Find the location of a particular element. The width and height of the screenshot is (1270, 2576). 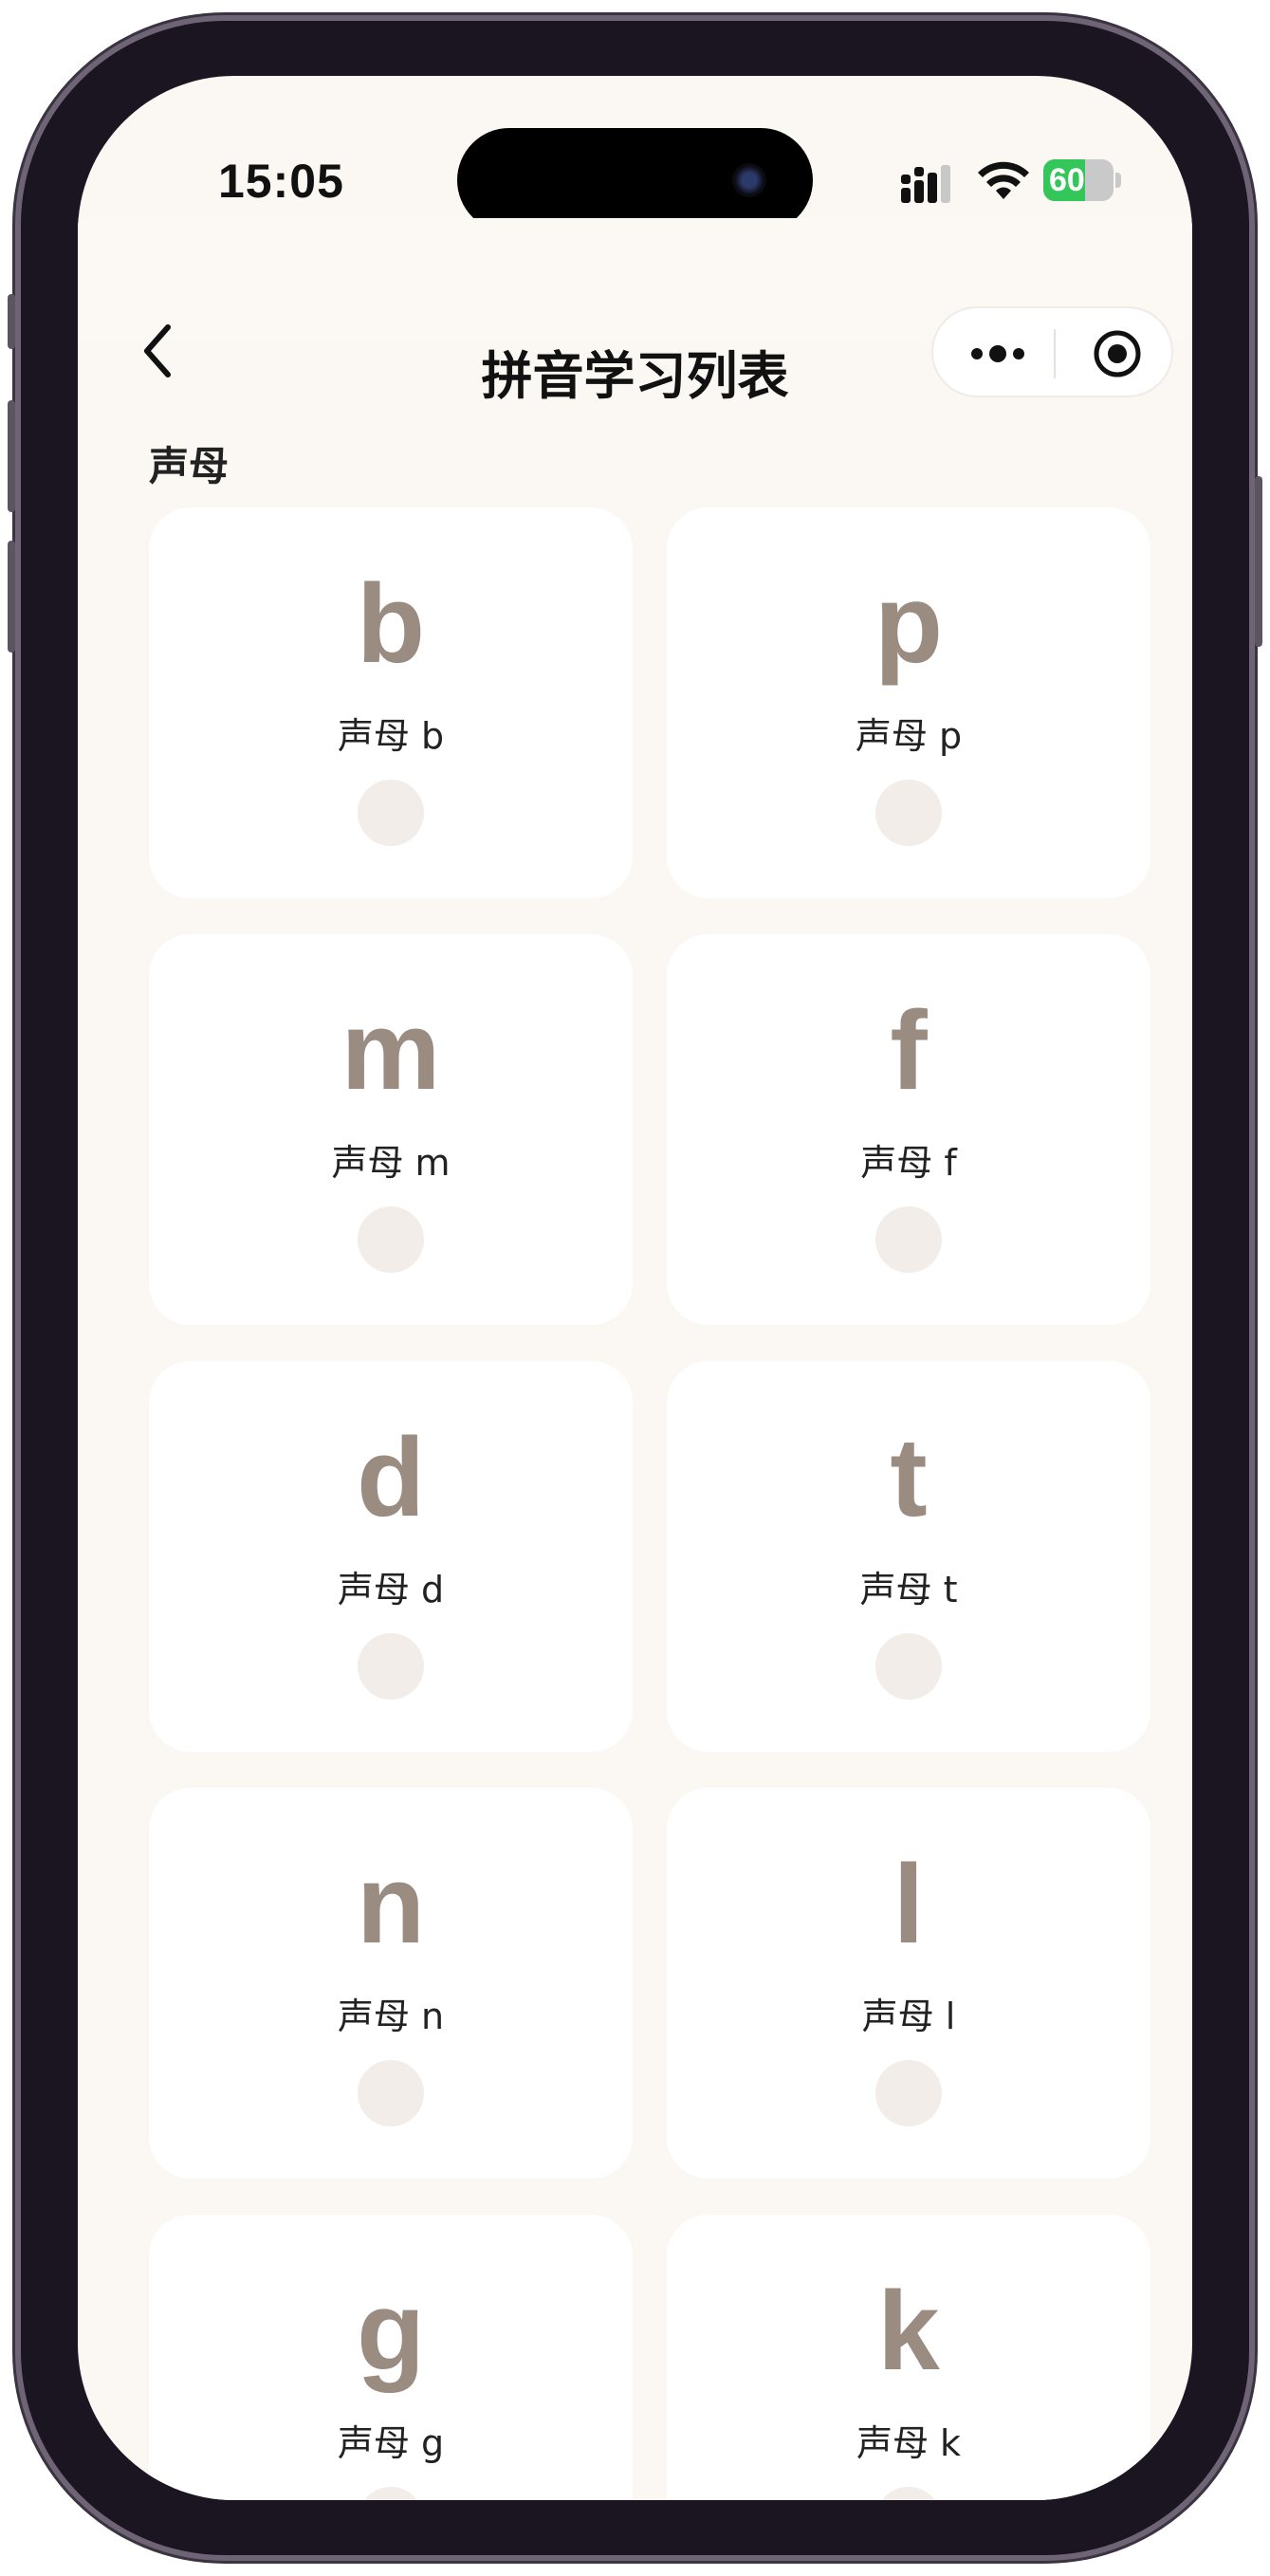

pinyin-letter: k is located at coordinates (908, 2331).